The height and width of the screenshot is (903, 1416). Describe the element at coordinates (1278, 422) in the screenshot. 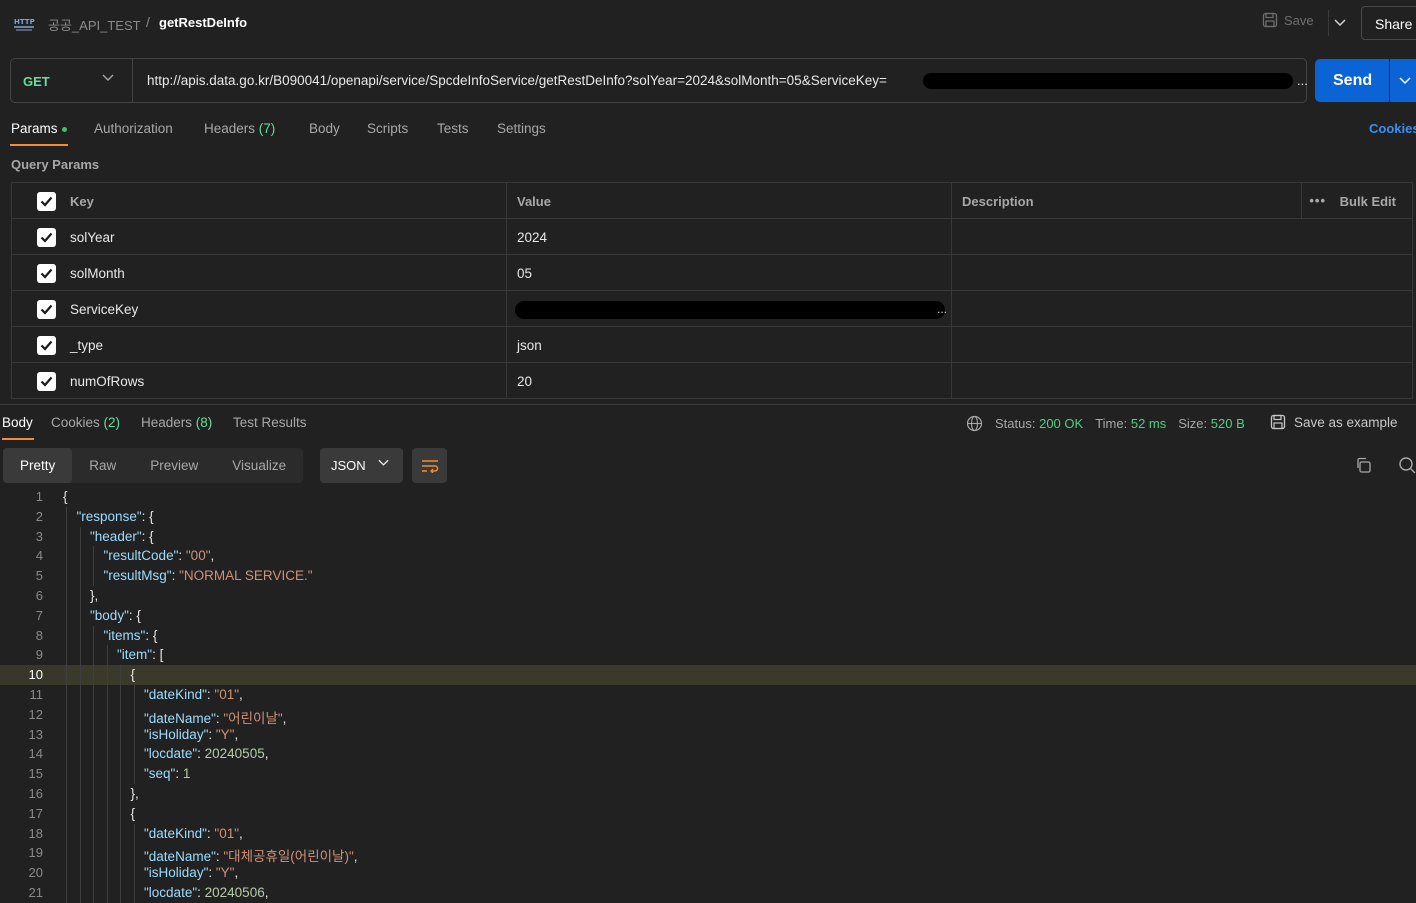

I see `save-icon` at that location.